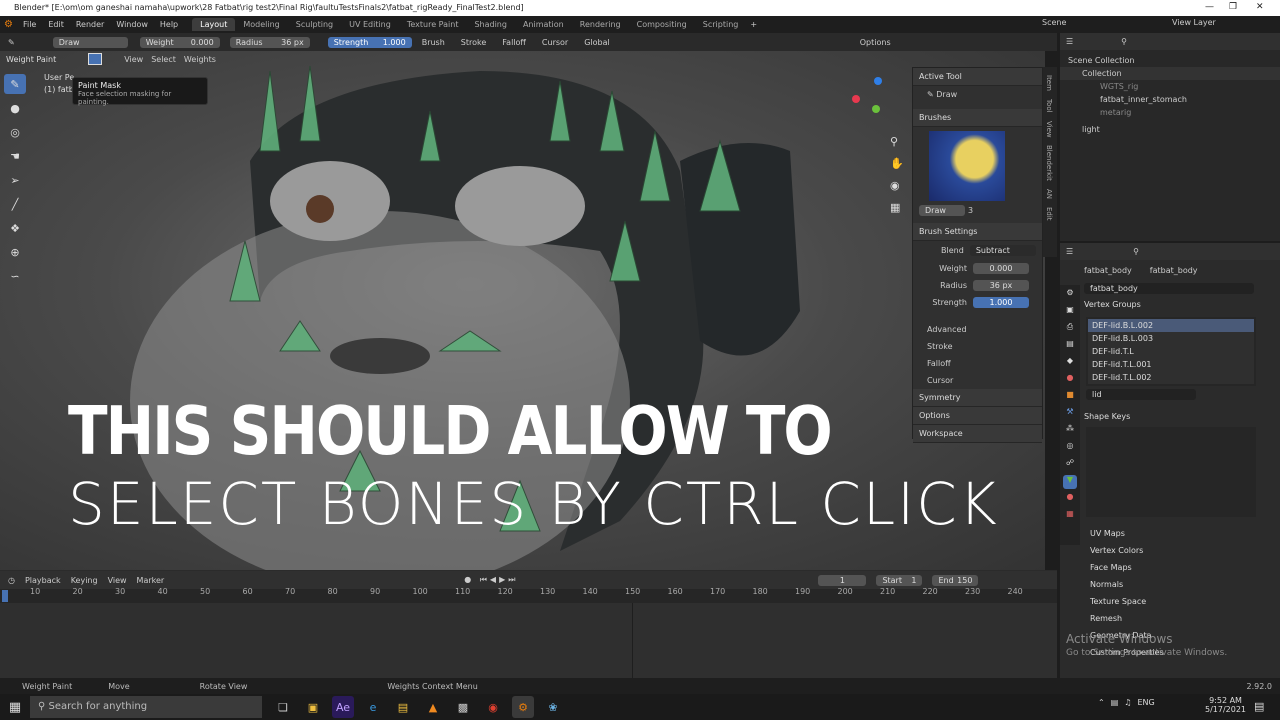  What do you see at coordinates (1070, 329) in the screenshot?
I see `output-tab-icon: ⎙` at bounding box center [1070, 329].